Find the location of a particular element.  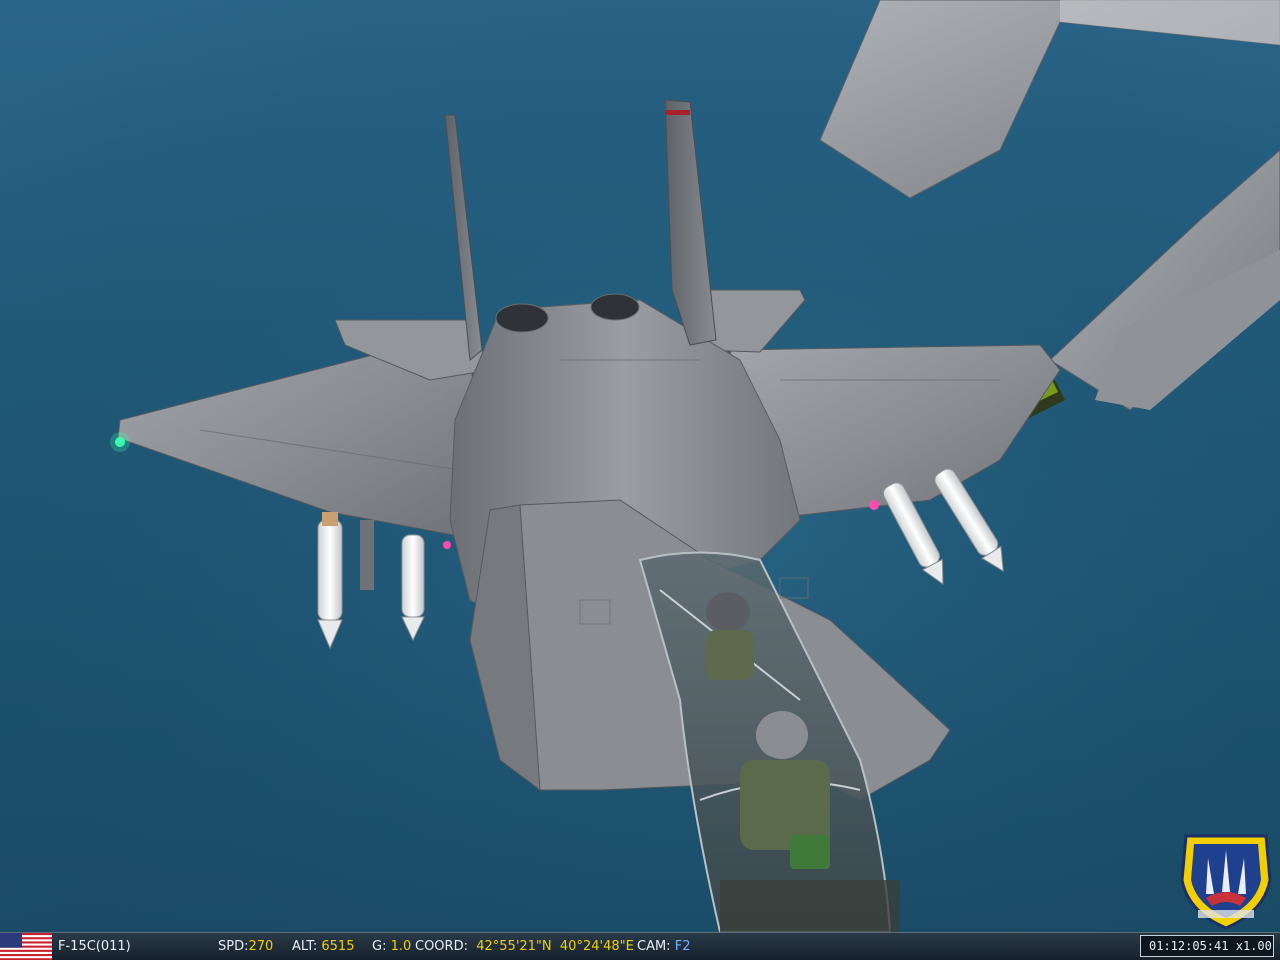

camera-readout: CAM: F2 is located at coordinates (664, 946).